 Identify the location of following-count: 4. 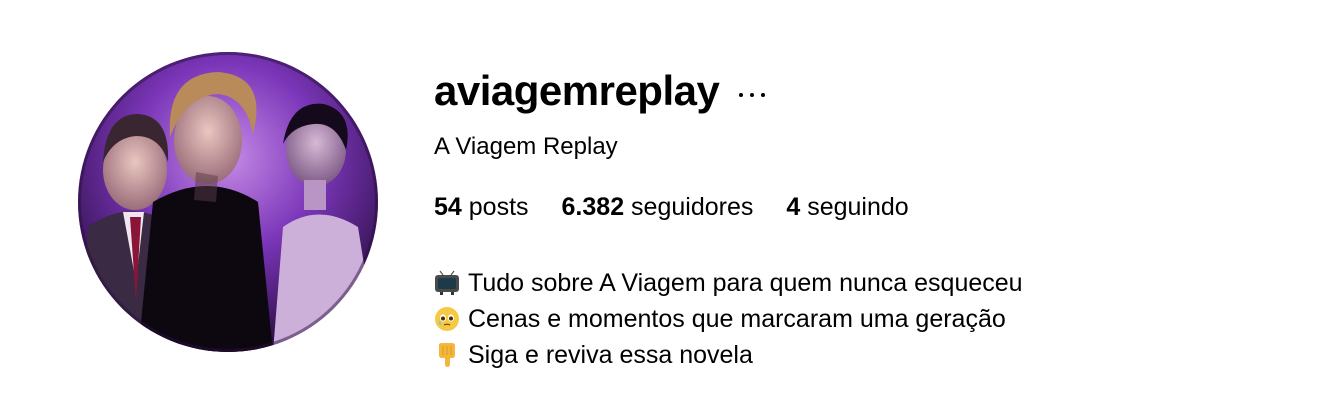
(793, 207).